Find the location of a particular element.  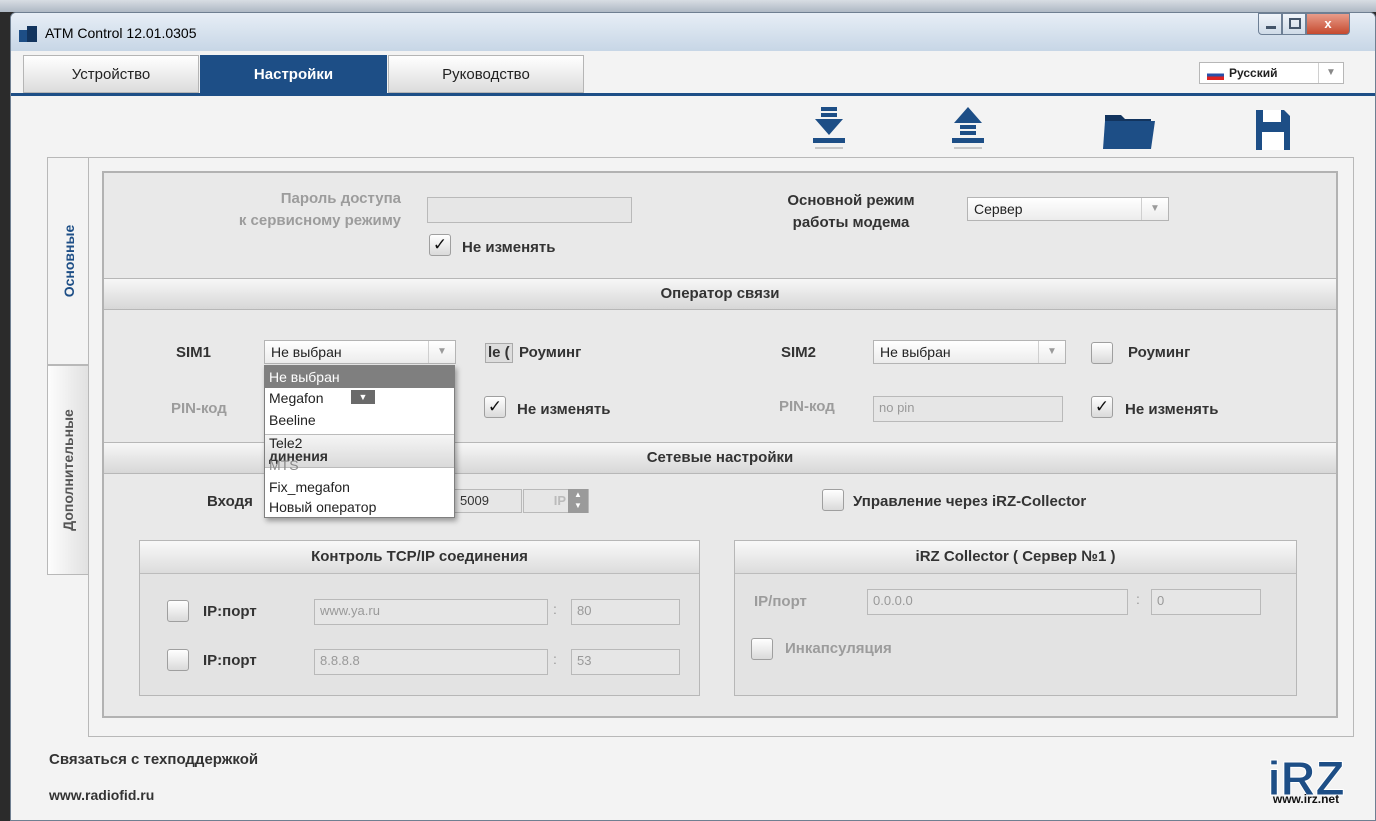

close-button: x is located at coordinates (1328, 24).